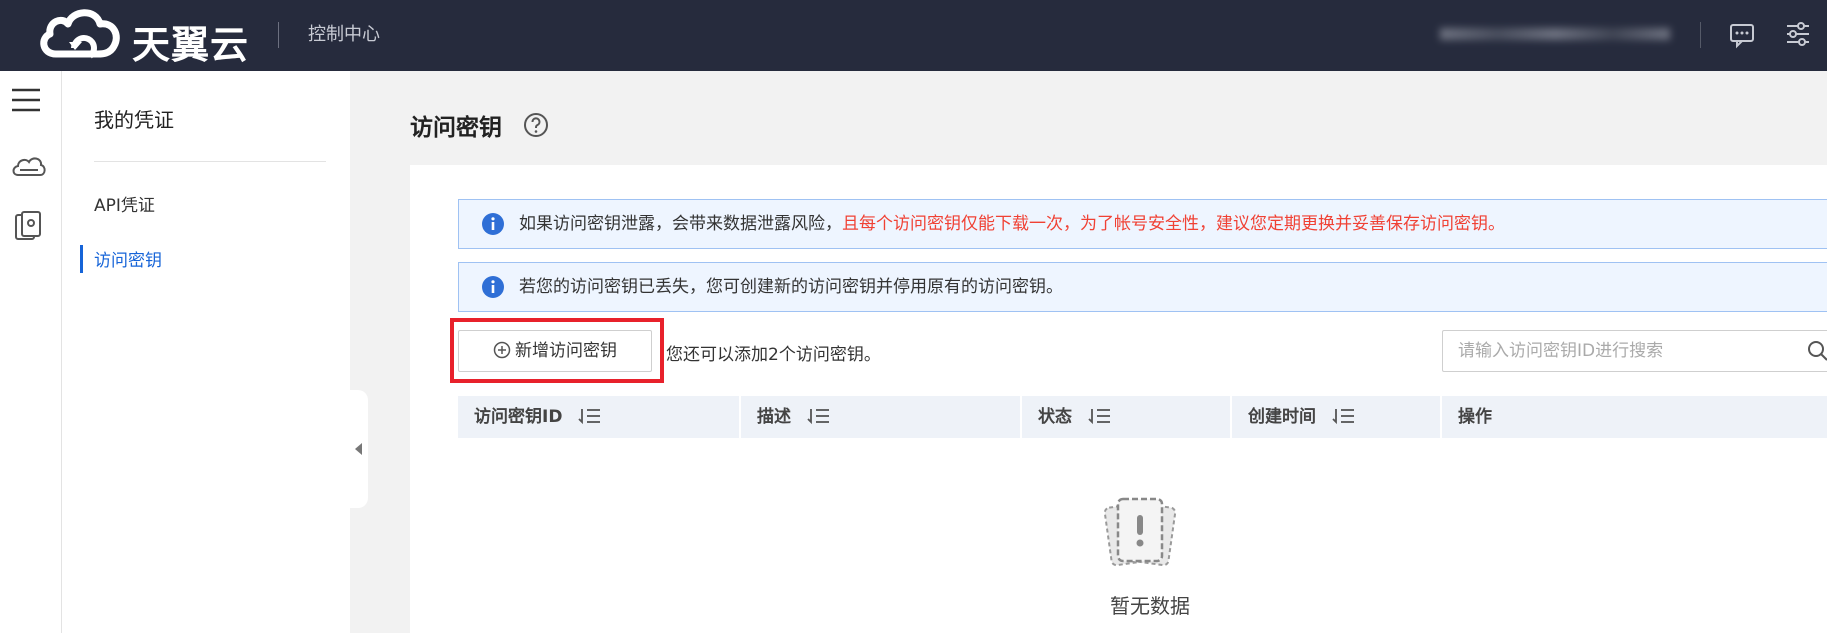  What do you see at coordinates (1142, 287) in the screenshot?
I see `alert-lost-key-info: 若您的访问密钥已丢失，您可创建新的访问密钥并停用原有的访问密钥。` at bounding box center [1142, 287].